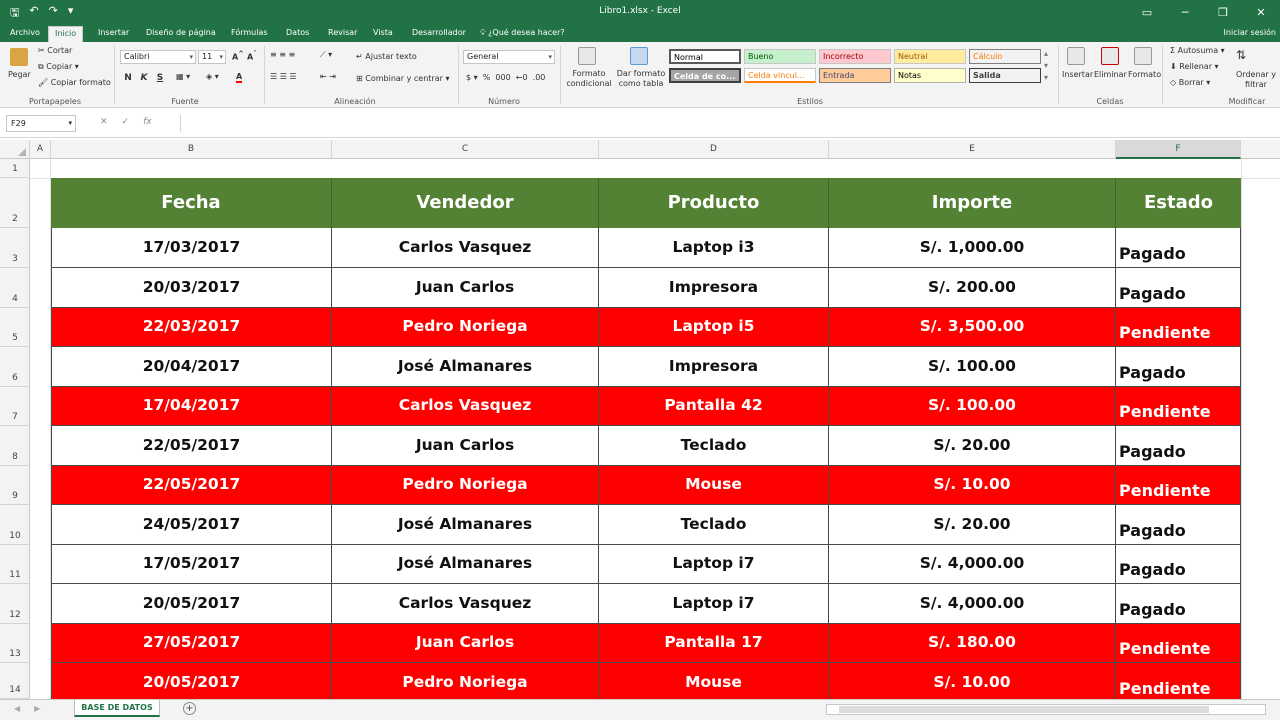  Describe the element at coordinates (1178, 149) in the screenshot. I see `column-header-f: F` at that location.